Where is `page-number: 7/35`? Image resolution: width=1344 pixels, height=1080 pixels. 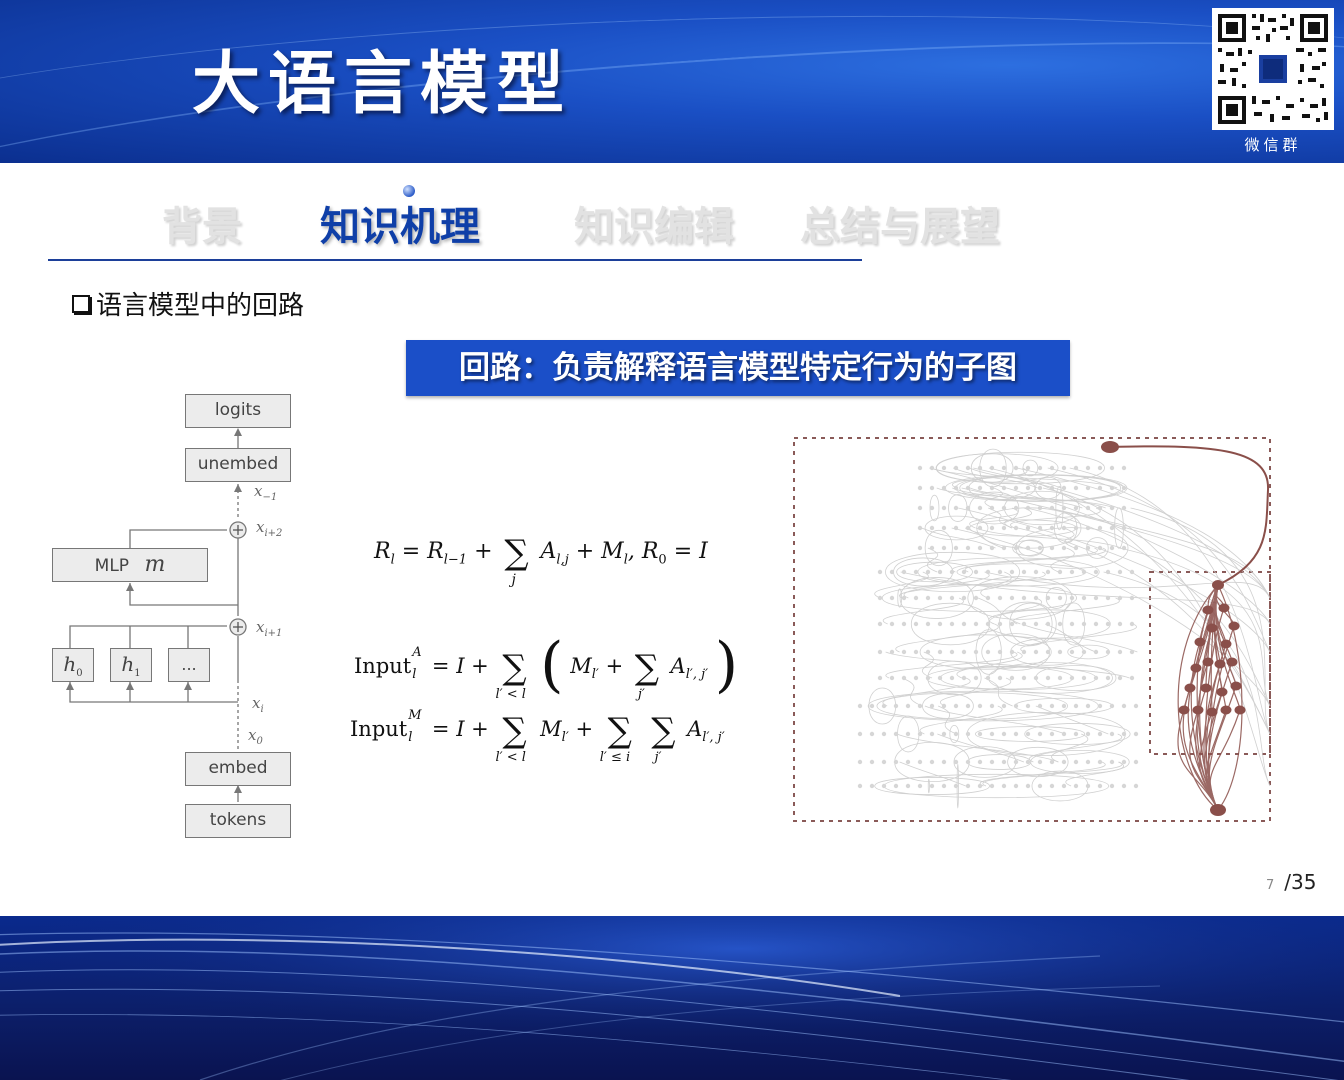
page-number: 7/35 is located at coordinates (1291, 882).